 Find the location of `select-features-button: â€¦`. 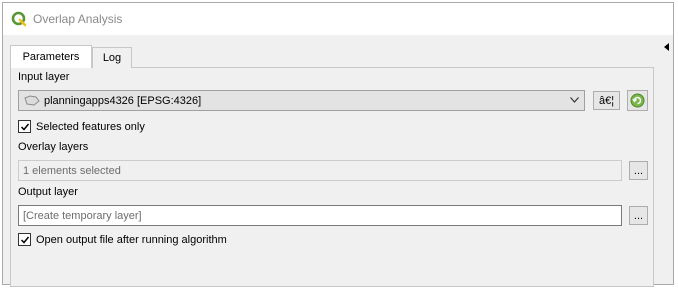

select-features-button: â€¦ is located at coordinates (606, 100).